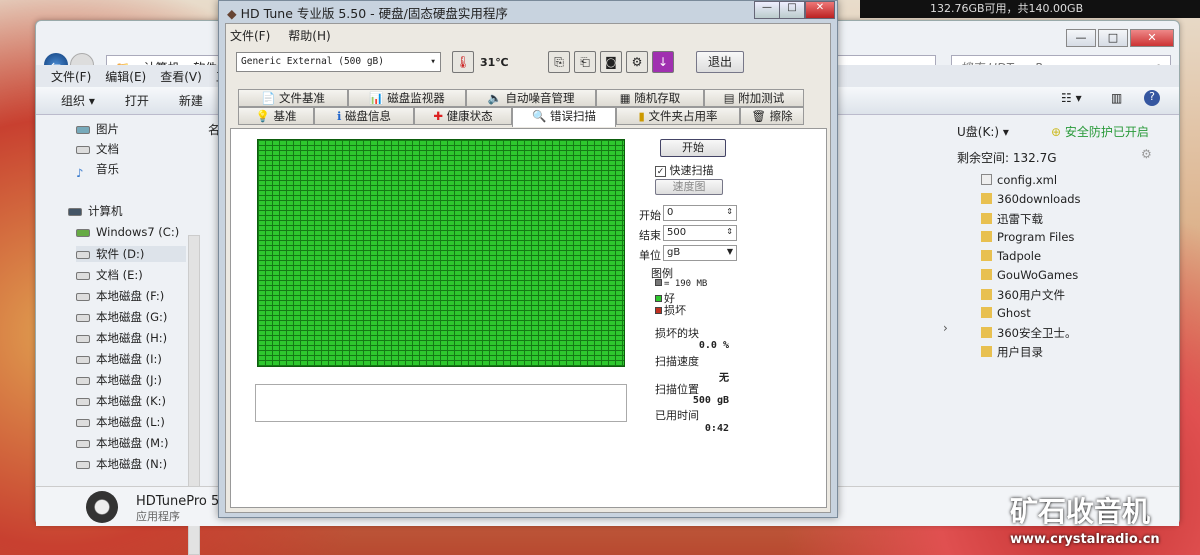 This screenshot has height=555, width=1200. Describe the element at coordinates (1007, 158) in the screenshot. I see `free-space-text: 剩余空间: 132.7G` at that location.